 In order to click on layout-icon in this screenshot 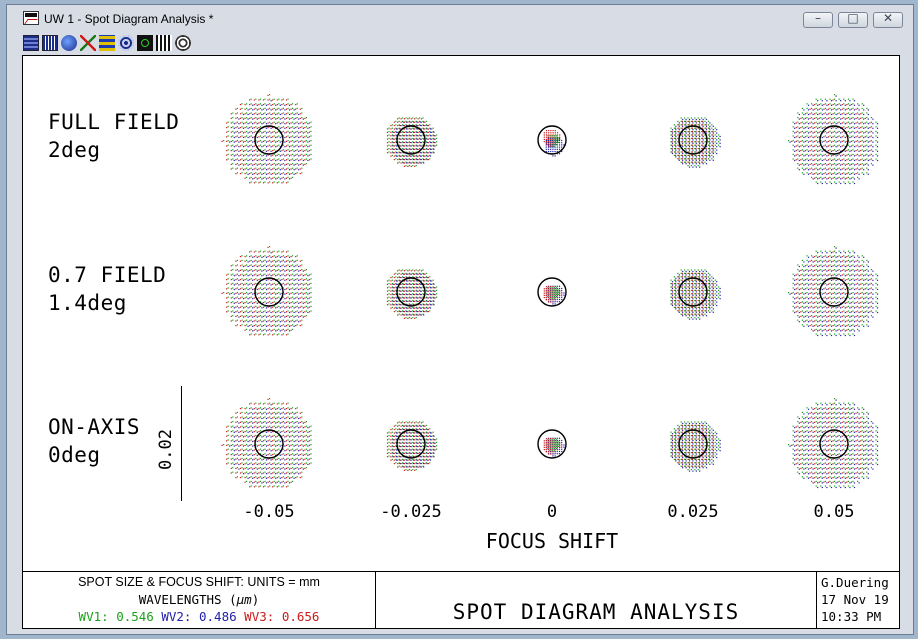, I will do `click(50, 43)`.